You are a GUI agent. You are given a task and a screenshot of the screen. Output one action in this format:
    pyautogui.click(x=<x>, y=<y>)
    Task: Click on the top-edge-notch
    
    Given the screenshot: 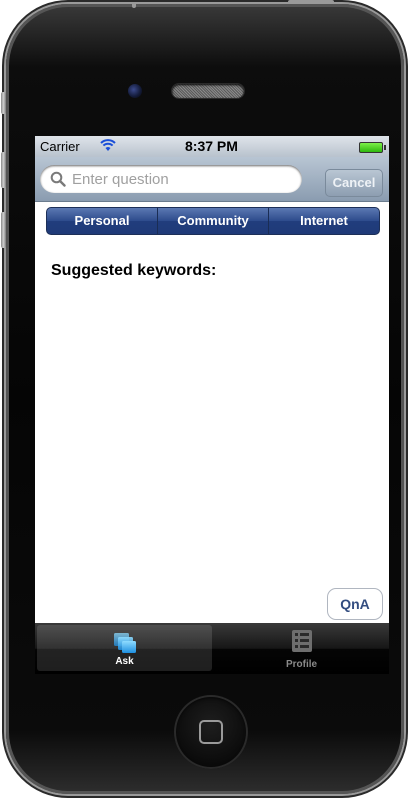 What is the action you would take?
    pyautogui.click(x=134, y=5)
    